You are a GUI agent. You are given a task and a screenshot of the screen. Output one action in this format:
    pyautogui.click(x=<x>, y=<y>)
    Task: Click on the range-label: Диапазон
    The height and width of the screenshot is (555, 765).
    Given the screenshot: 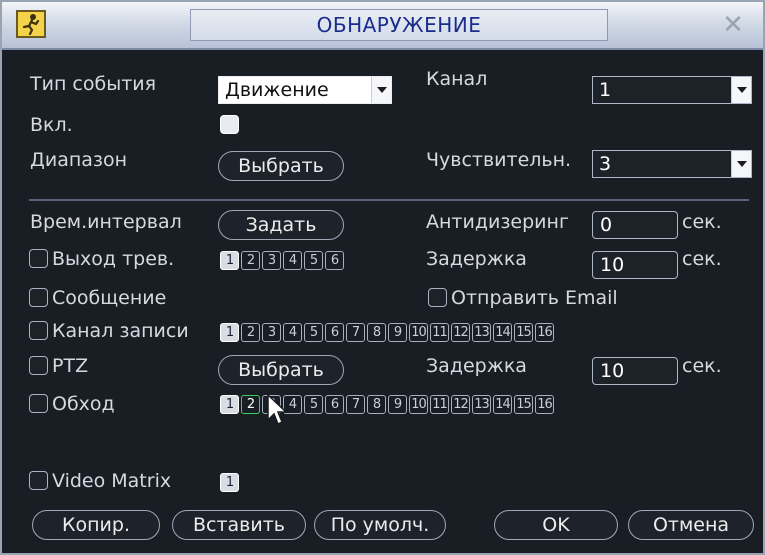 What is the action you would take?
    pyautogui.click(x=79, y=160)
    